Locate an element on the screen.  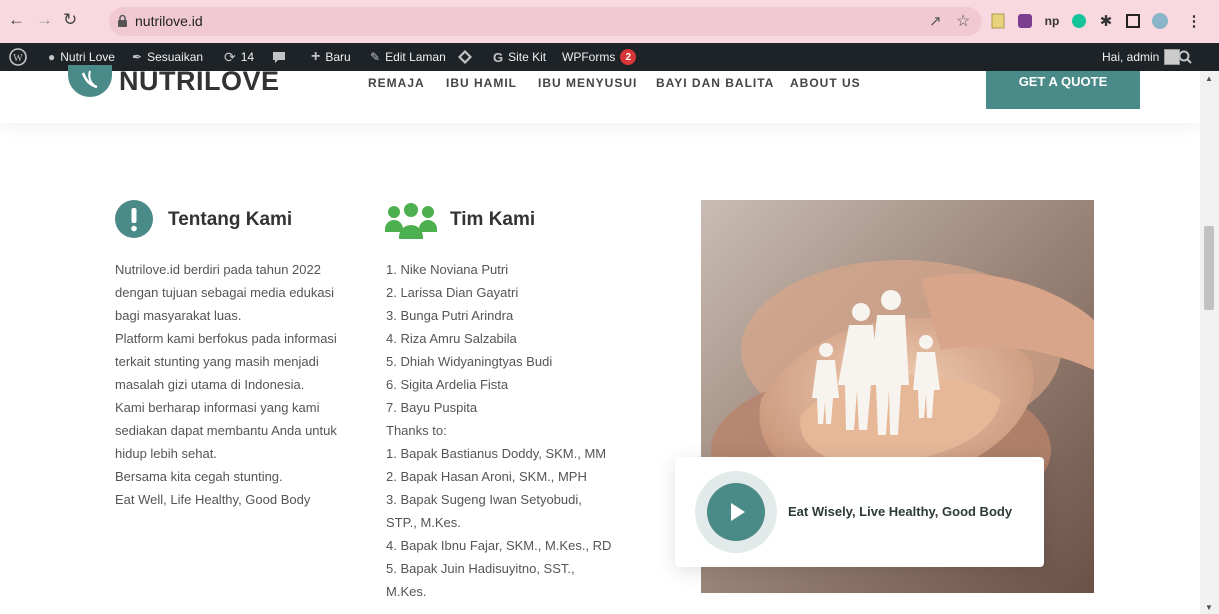
share-icon: ↗ is located at coordinates (935, 21).